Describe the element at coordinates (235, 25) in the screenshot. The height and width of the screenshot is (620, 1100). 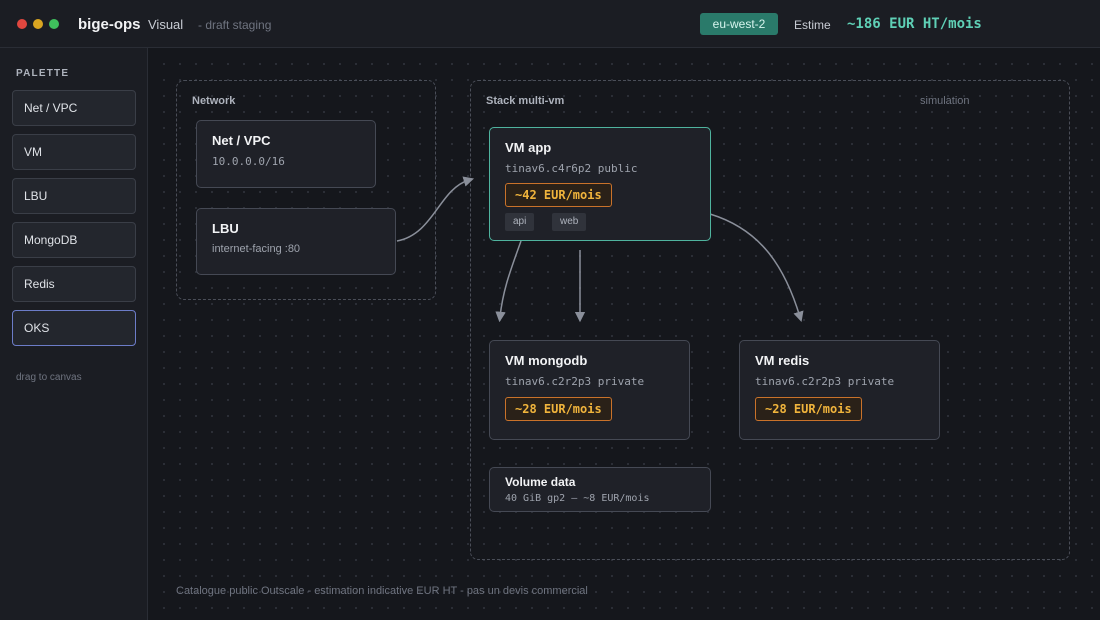
I see `environment-subtitle: - draft staging` at that location.